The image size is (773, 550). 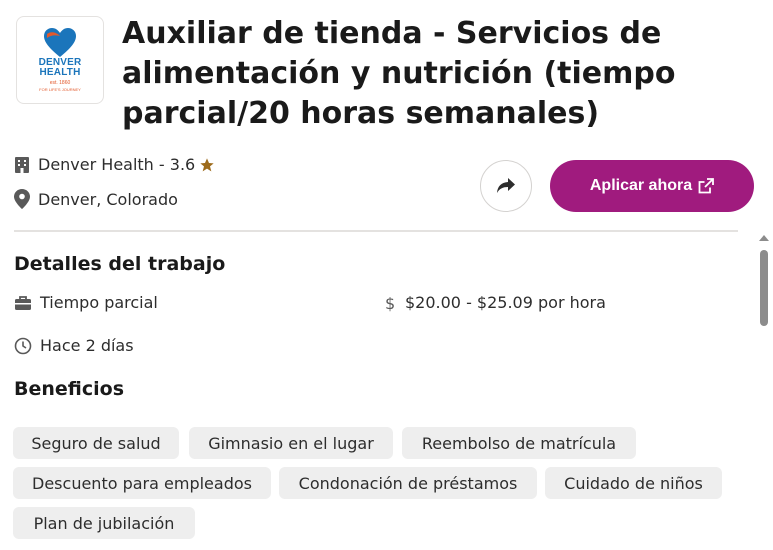 What do you see at coordinates (519, 443) in the screenshot?
I see `benefit-chip: Reembolso de matrícula` at bounding box center [519, 443].